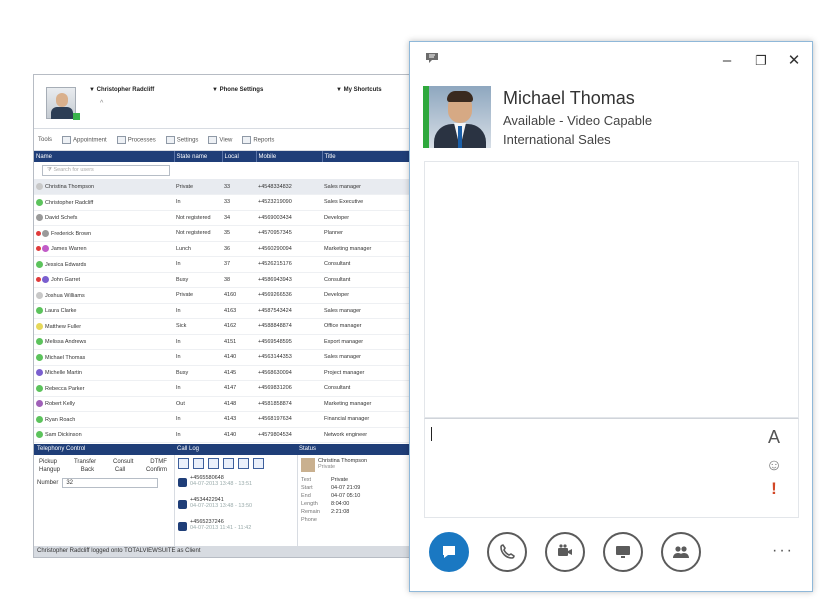 The image size is (823, 610). Describe the element at coordinates (121, 139) in the screenshot. I see `processes-icon` at that location.